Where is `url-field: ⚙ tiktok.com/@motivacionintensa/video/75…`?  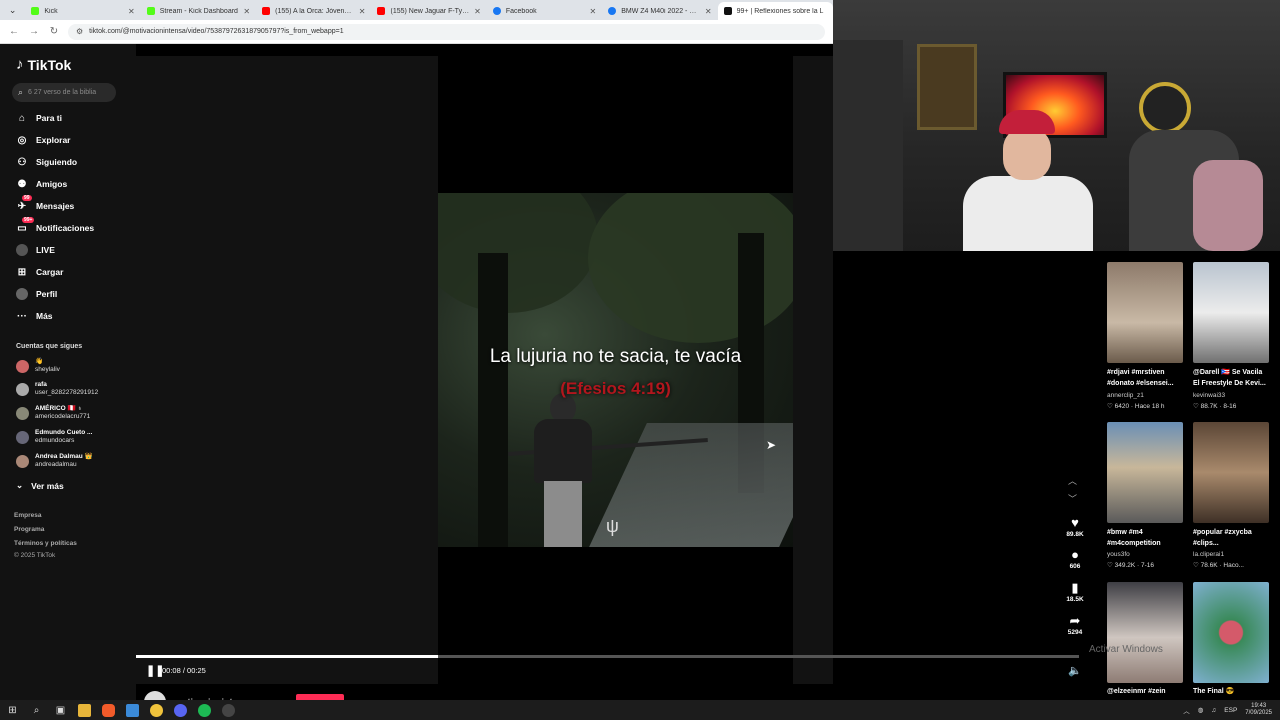
url-field: ⚙ tiktok.com/@motivacionintensa/video/75… is located at coordinates (446, 31).